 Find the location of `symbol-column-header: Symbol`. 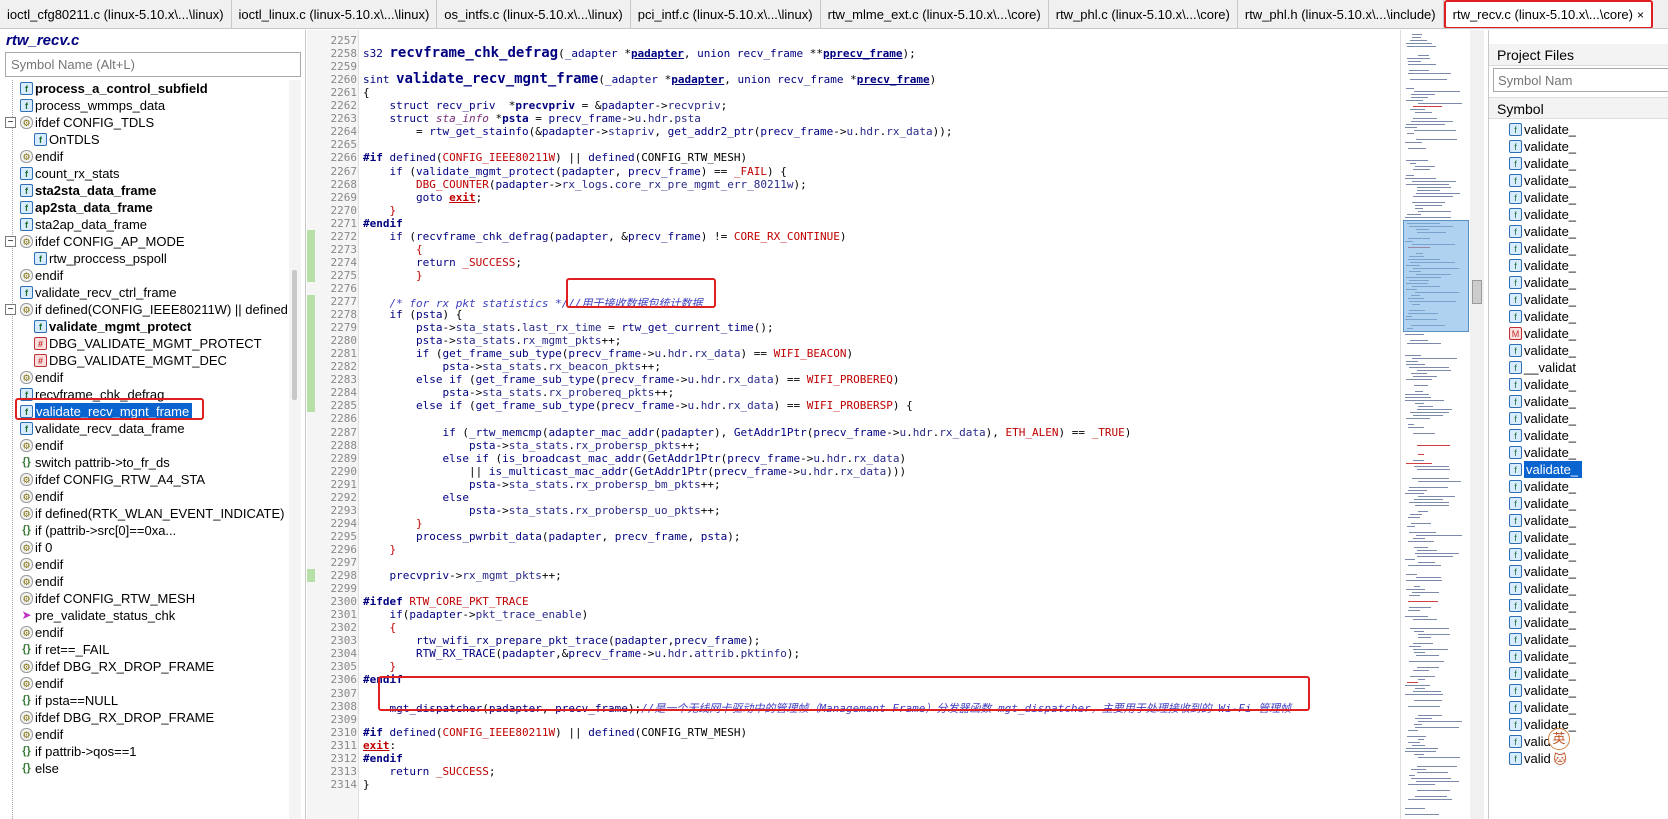

symbol-column-header: Symbol is located at coordinates (1578, 108).